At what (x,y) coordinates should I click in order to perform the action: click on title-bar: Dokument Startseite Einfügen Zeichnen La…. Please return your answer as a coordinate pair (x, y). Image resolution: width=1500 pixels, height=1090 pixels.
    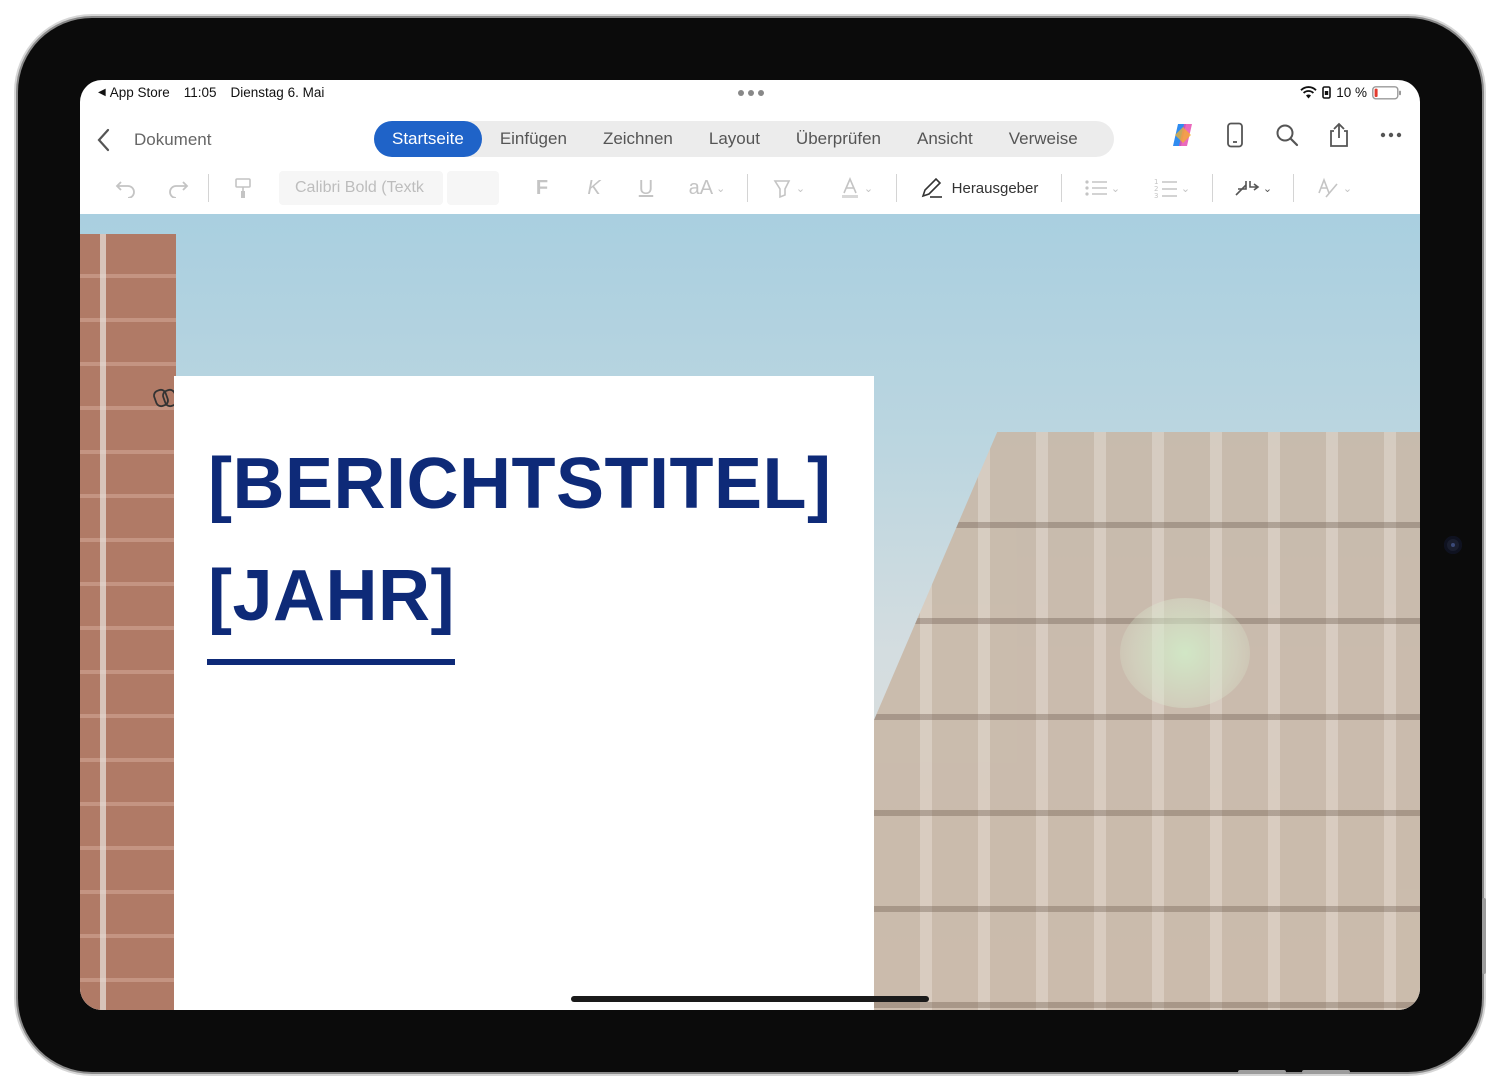
    Looking at the image, I should click on (750, 140).